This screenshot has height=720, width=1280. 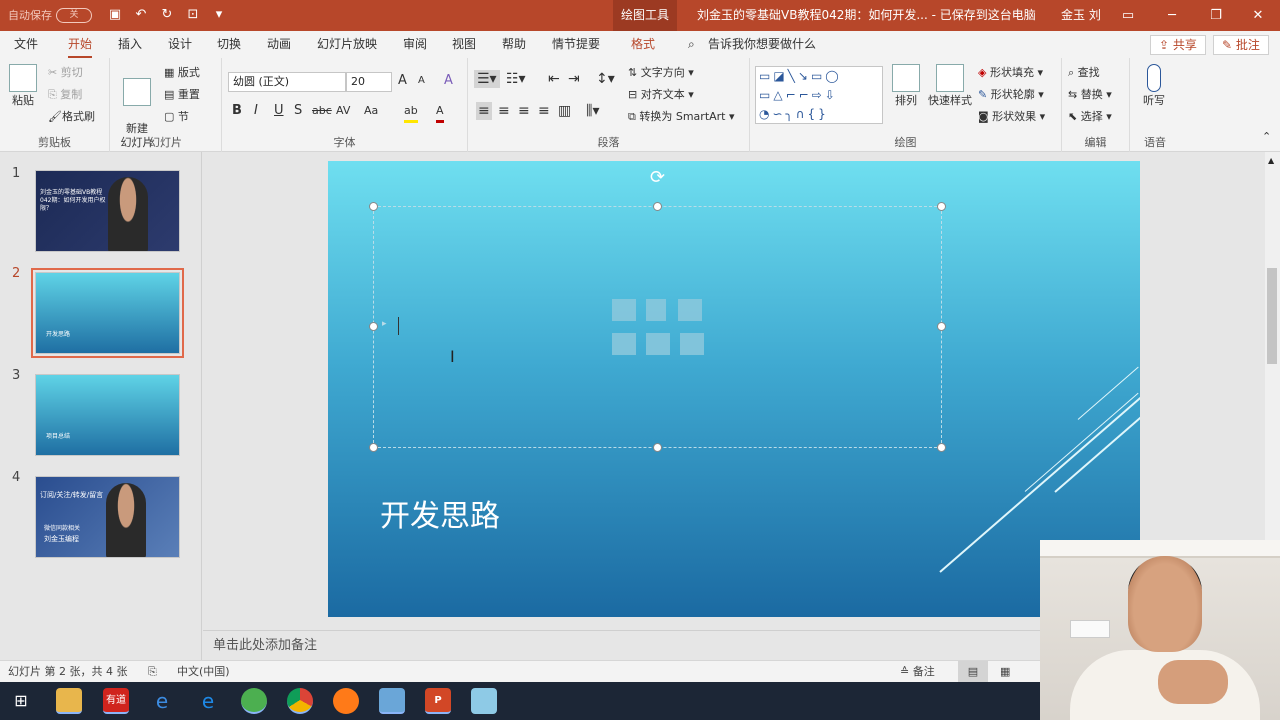 I want to click on arrange-button: 排列, so click(x=906, y=86).